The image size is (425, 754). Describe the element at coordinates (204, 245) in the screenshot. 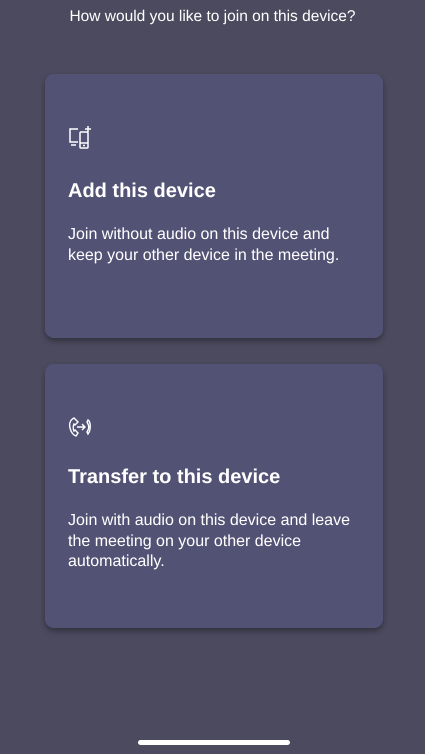

I see `option-description: Join without audio on this device and keep your other device in the meeting.` at that location.